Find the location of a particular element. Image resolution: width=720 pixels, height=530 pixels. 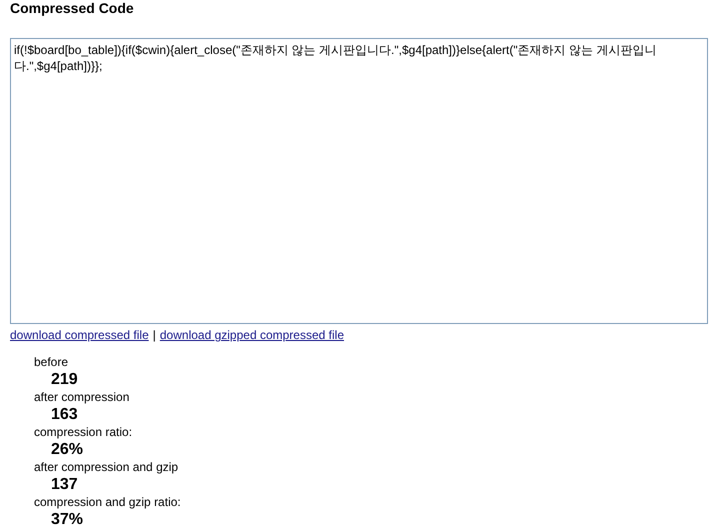

stat-value: 26% is located at coordinates (67, 450).